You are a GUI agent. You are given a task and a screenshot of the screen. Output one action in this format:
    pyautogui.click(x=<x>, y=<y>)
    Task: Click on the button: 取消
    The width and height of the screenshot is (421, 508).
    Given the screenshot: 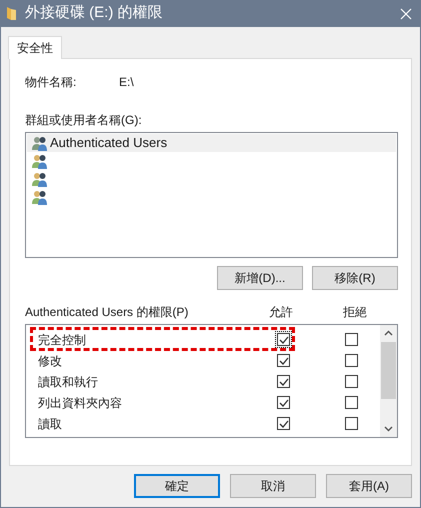 What is the action you would take?
    pyautogui.click(x=273, y=486)
    